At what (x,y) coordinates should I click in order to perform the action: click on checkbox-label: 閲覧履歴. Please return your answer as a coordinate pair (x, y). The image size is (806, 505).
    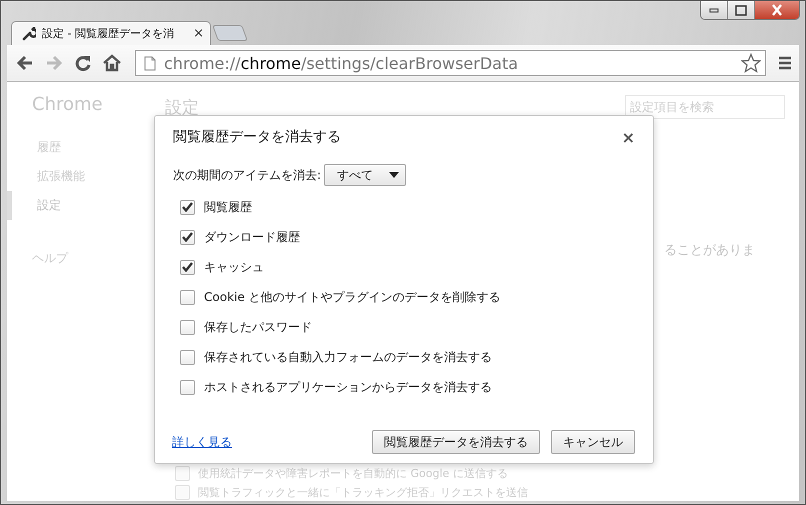
    Looking at the image, I should click on (228, 207).